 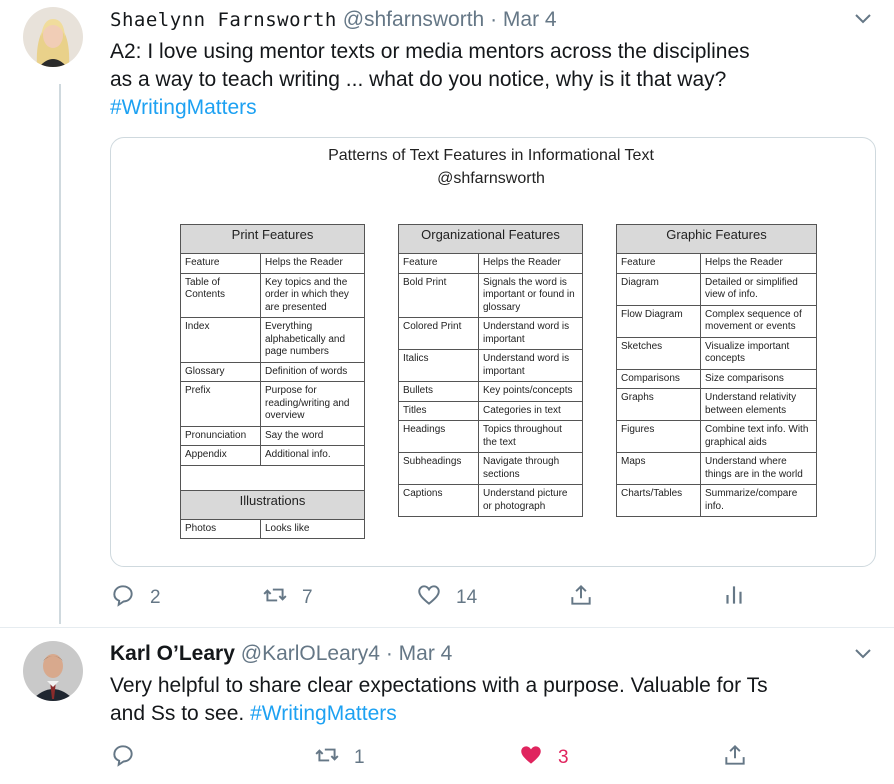 What do you see at coordinates (220, 371) in the screenshot?
I see `feature-cell: Glossary` at bounding box center [220, 371].